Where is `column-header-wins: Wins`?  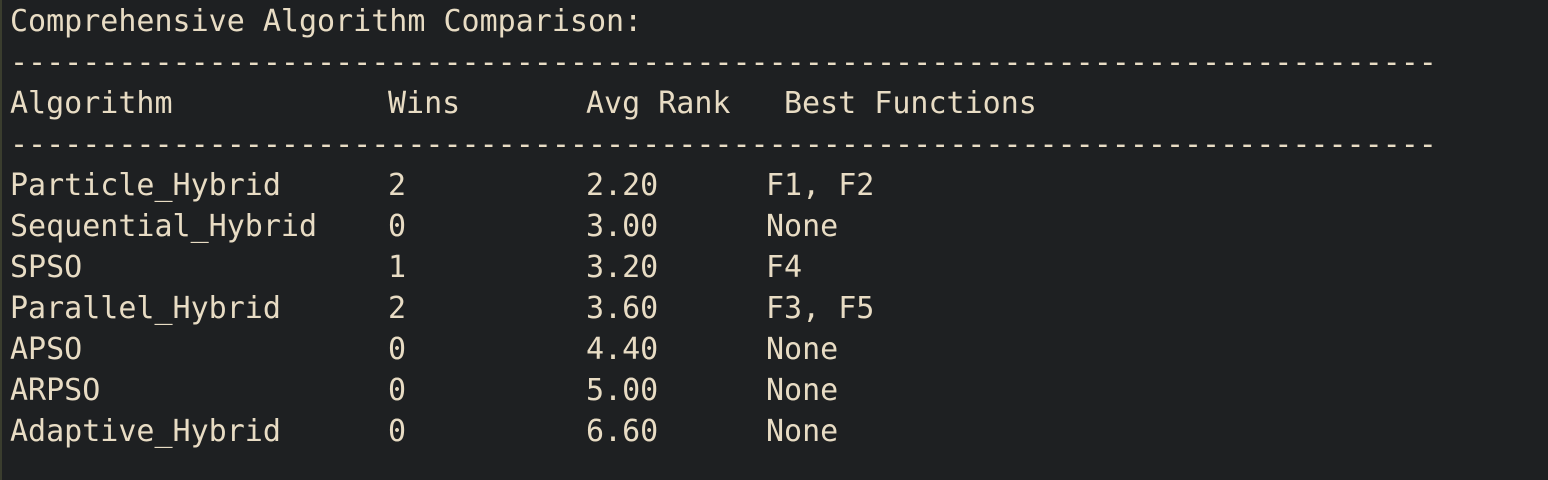 column-header-wins: Wins is located at coordinates (424, 103).